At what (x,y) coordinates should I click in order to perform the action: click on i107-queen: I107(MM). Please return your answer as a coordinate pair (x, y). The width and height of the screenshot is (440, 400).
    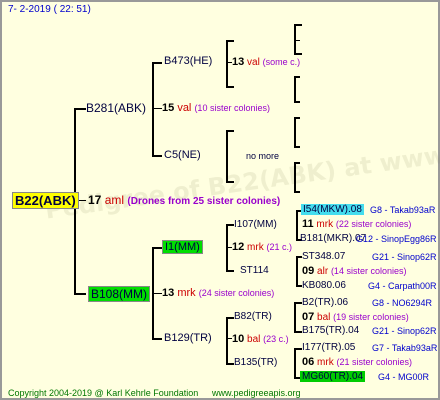
    Looking at the image, I should click on (255, 224).